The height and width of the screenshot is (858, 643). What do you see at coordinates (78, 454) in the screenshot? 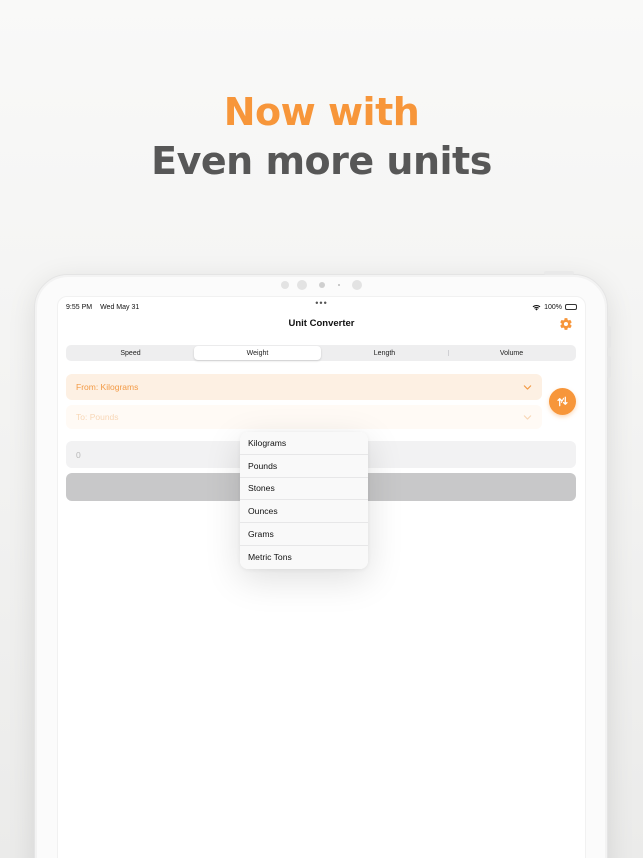
I see `value-input-text: 0` at bounding box center [78, 454].